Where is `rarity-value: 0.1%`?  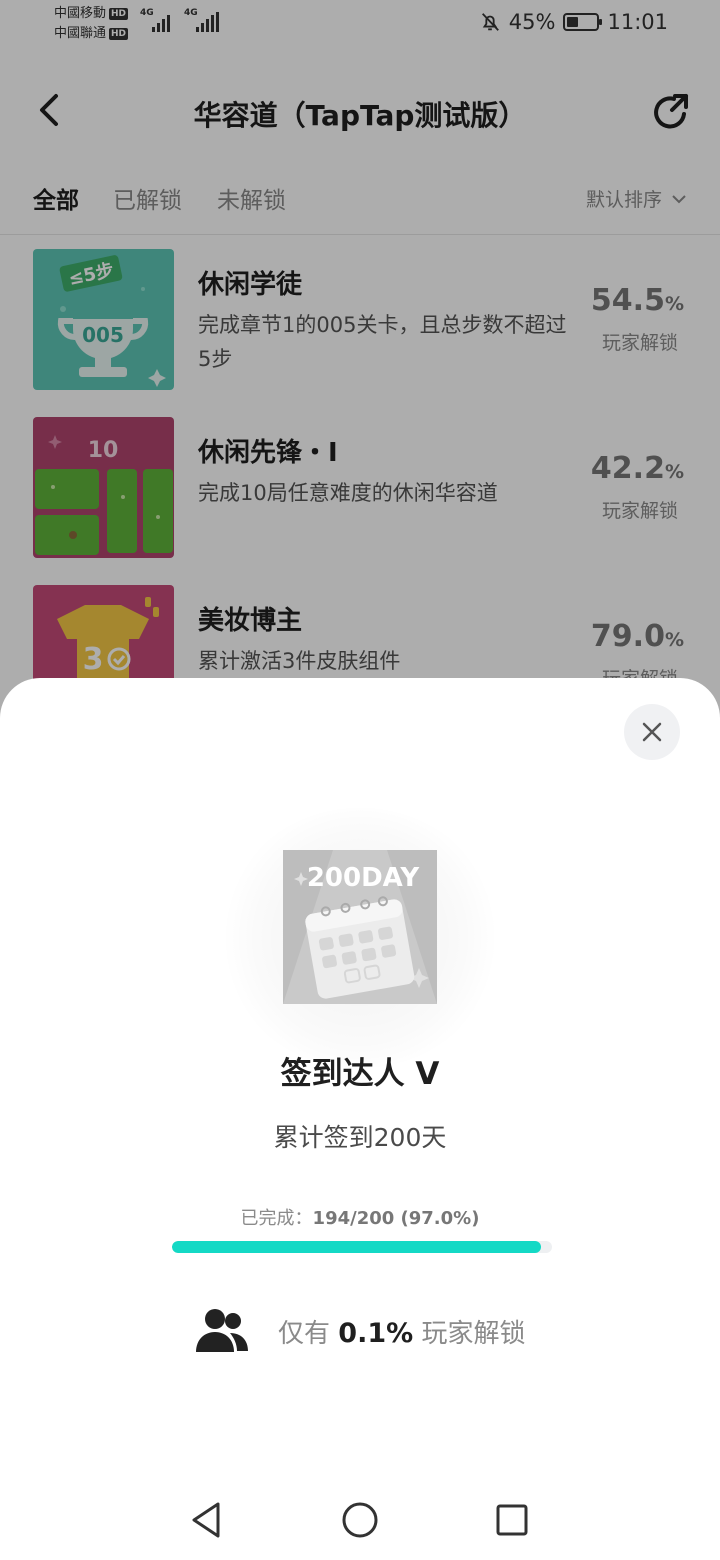
rarity-value: 0.1% is located at coordinates (376, 1333).